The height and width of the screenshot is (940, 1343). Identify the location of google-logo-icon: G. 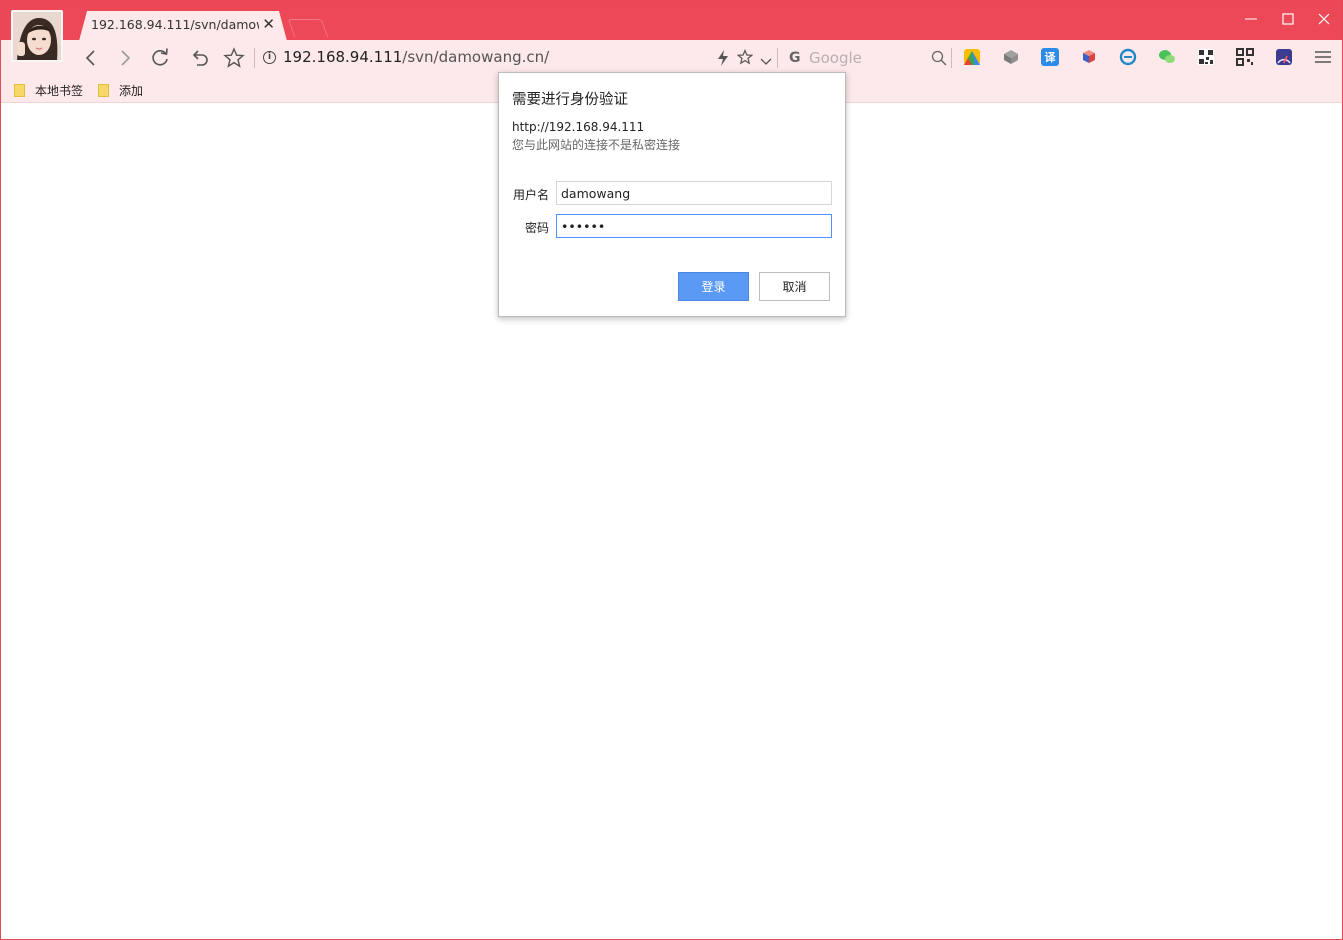
(795, 58).